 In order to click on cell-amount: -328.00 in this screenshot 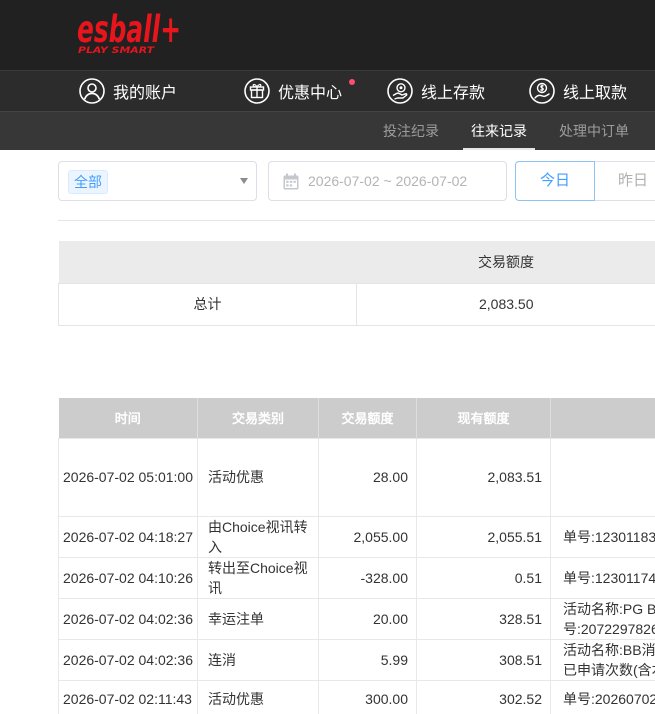, I will do `click(367, 577)`.